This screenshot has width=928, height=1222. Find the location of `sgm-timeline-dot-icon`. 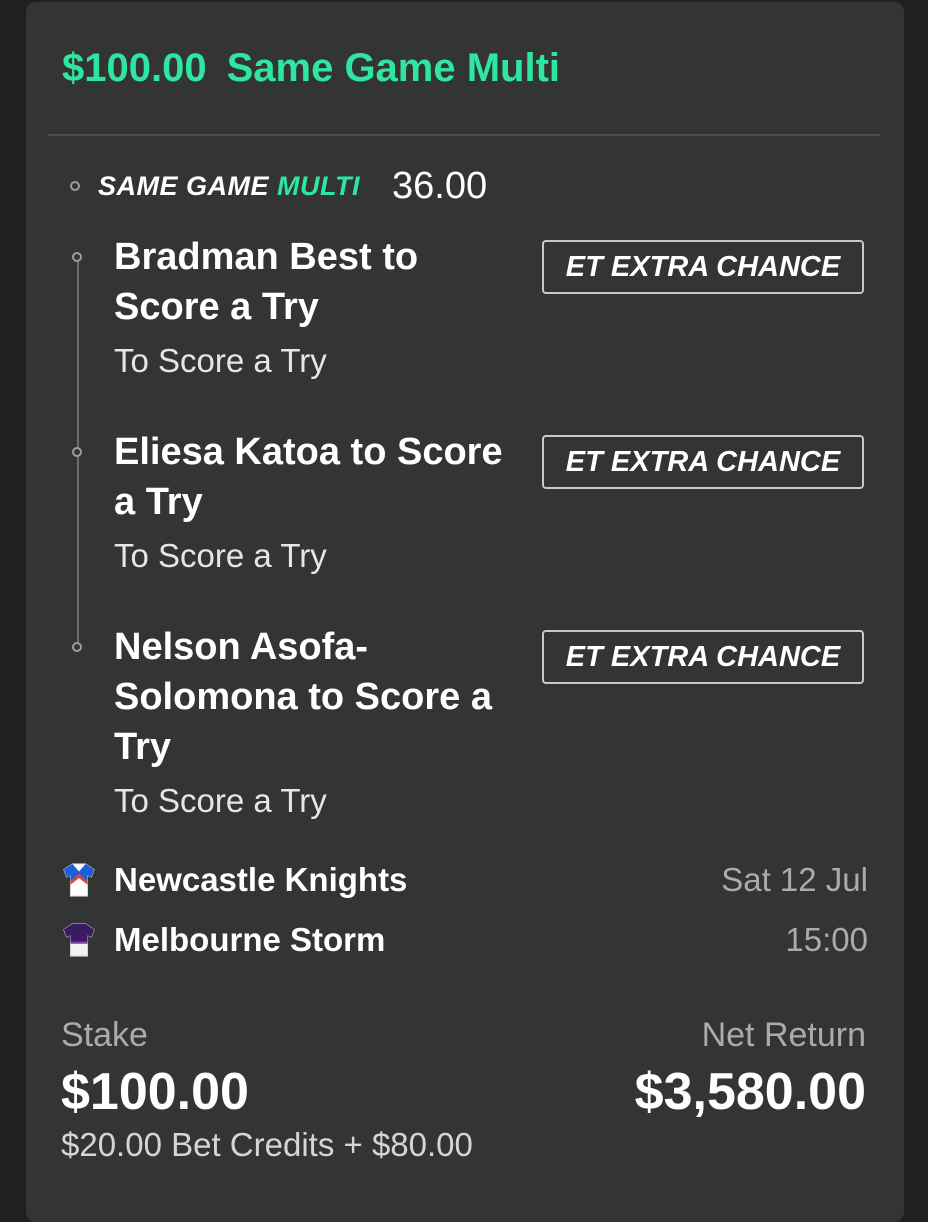

sgm-timeline-dot-icon is located at coordinates (75, 186).